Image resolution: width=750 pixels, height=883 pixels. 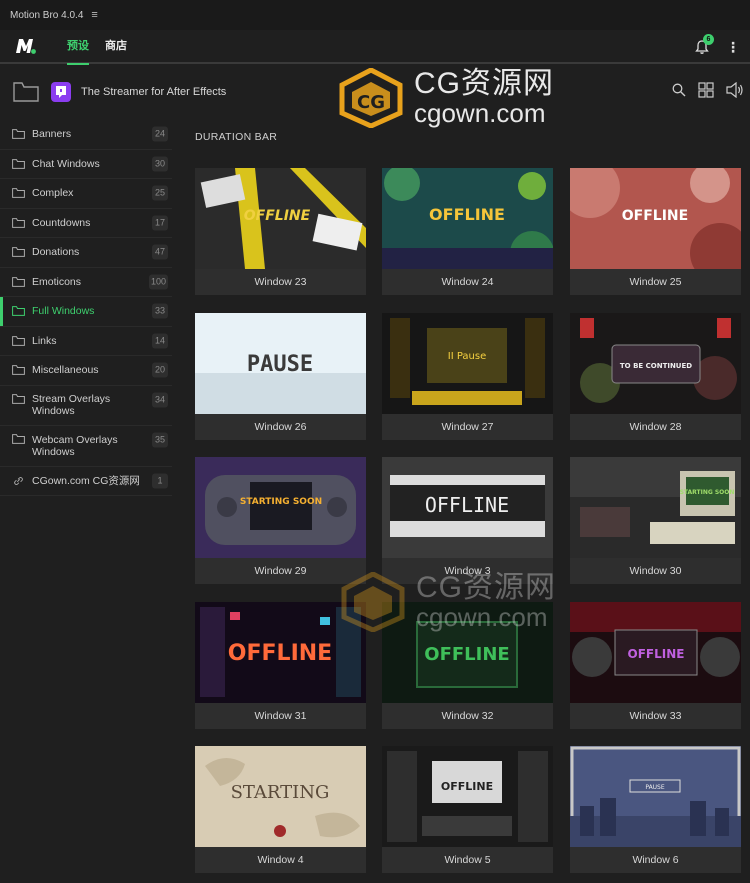 What do you see at coordinates (78, 47) in the screenshot?
I see `tab-presets: 预设` at bounding box center [78, 47].